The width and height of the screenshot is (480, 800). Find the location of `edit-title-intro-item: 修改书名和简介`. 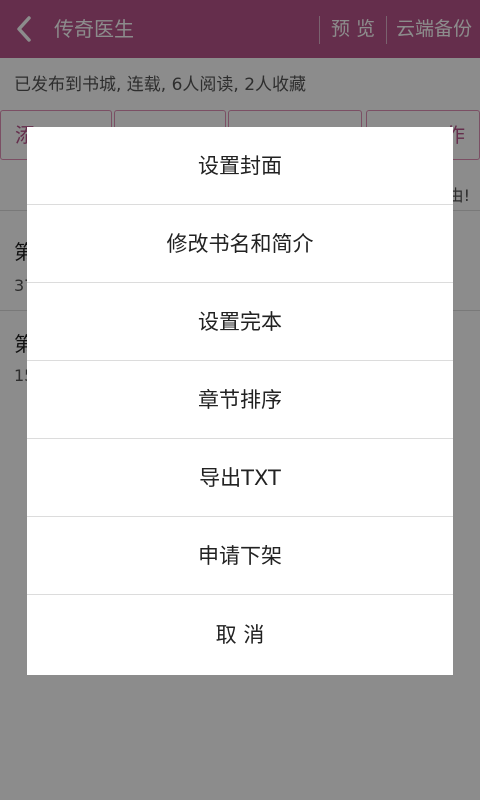

edit-title-intro-item: 修改书名和简介 is located at coordinates (240, 244).